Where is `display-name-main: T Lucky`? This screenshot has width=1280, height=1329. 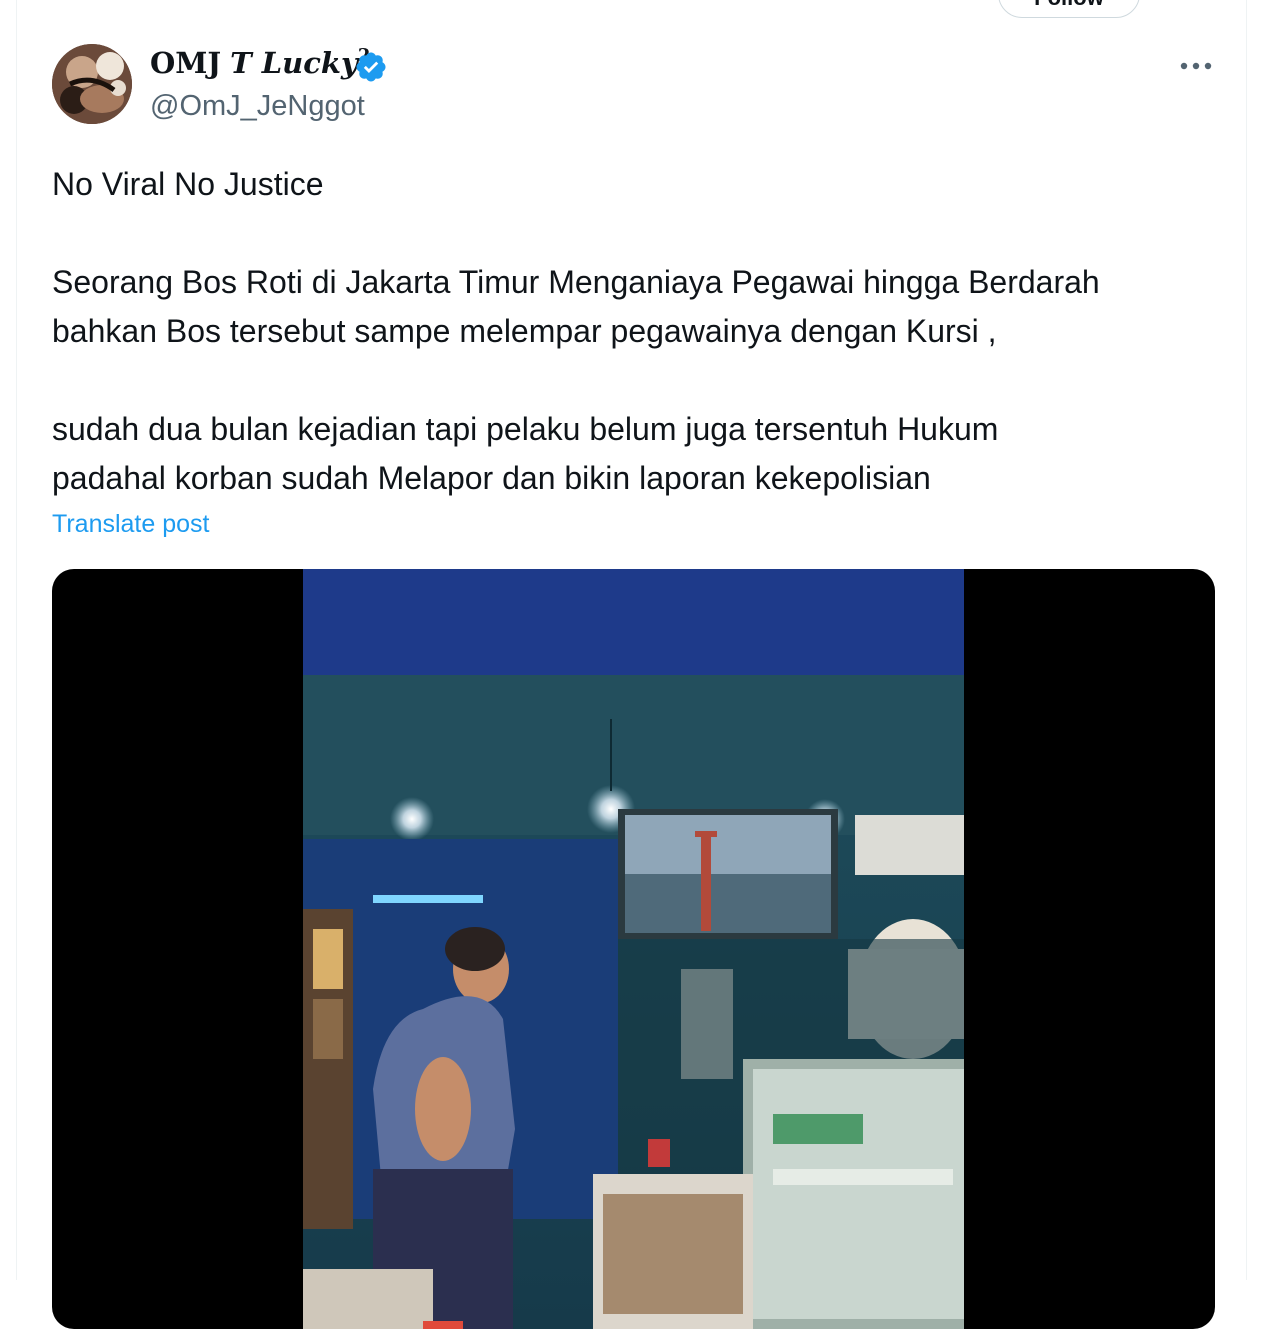 display-name-main: T Lucky is located at coordinates (294, 63).